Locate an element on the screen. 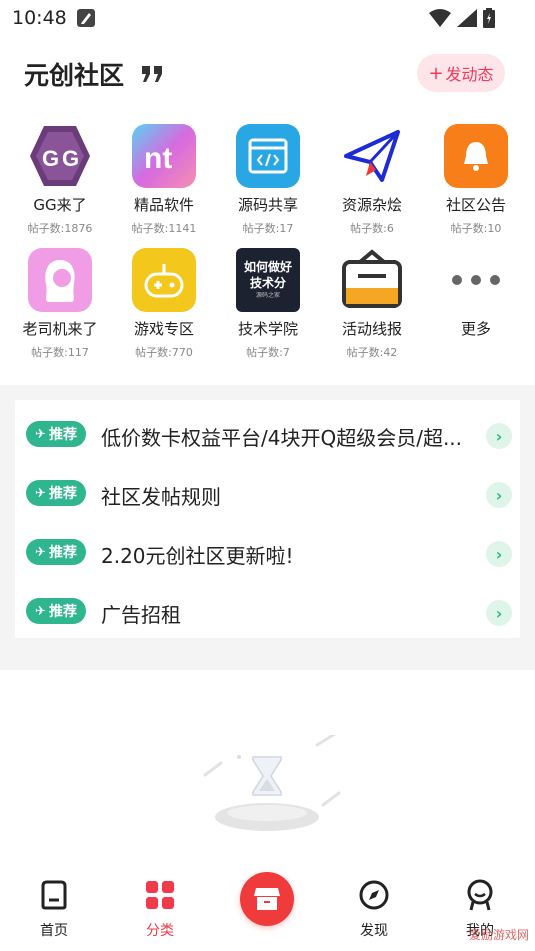 The height and width of the screenshot is (951, 535). gg-logo-icon: G G is located at coordinates (60, 156).